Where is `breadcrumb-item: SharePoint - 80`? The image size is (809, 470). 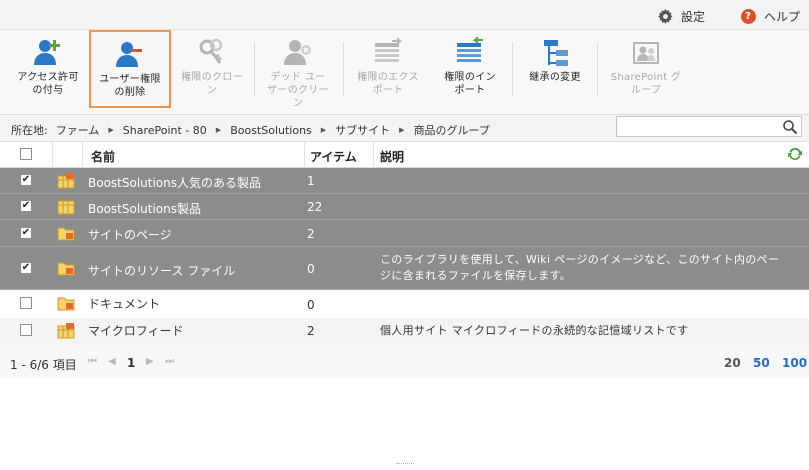 breadcrumb-item: SharePoint - 80 is located at coordinates (165, 130).